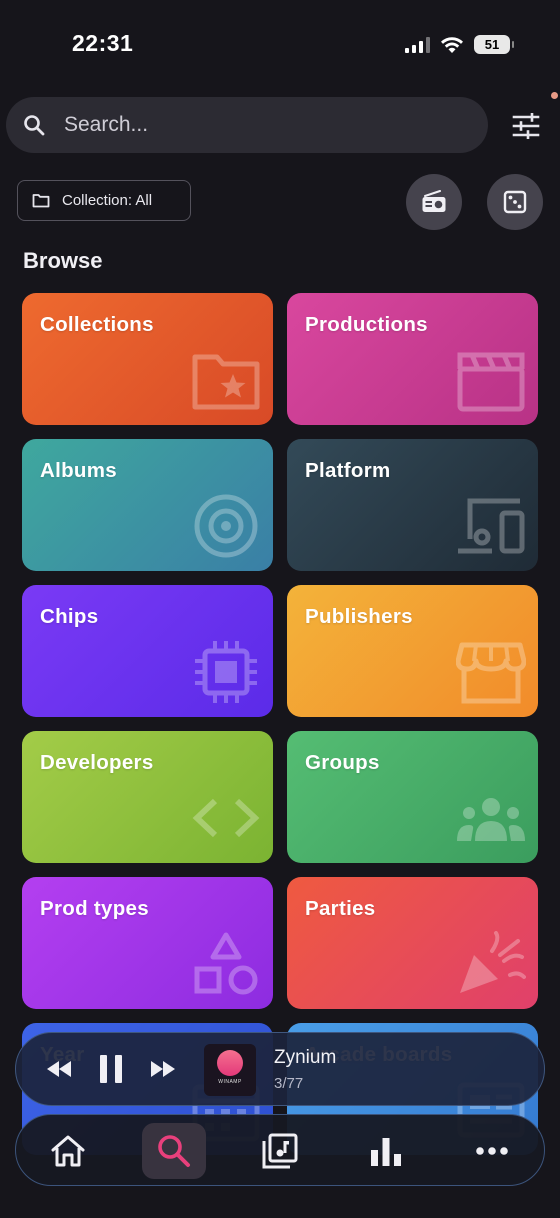 The width and height of the screenshot is (560, 1218). What do you see at coordinates (147, 651) in the screenshot?
I see `browse-tile-chips: Chips` at bounding box center [147, 651].